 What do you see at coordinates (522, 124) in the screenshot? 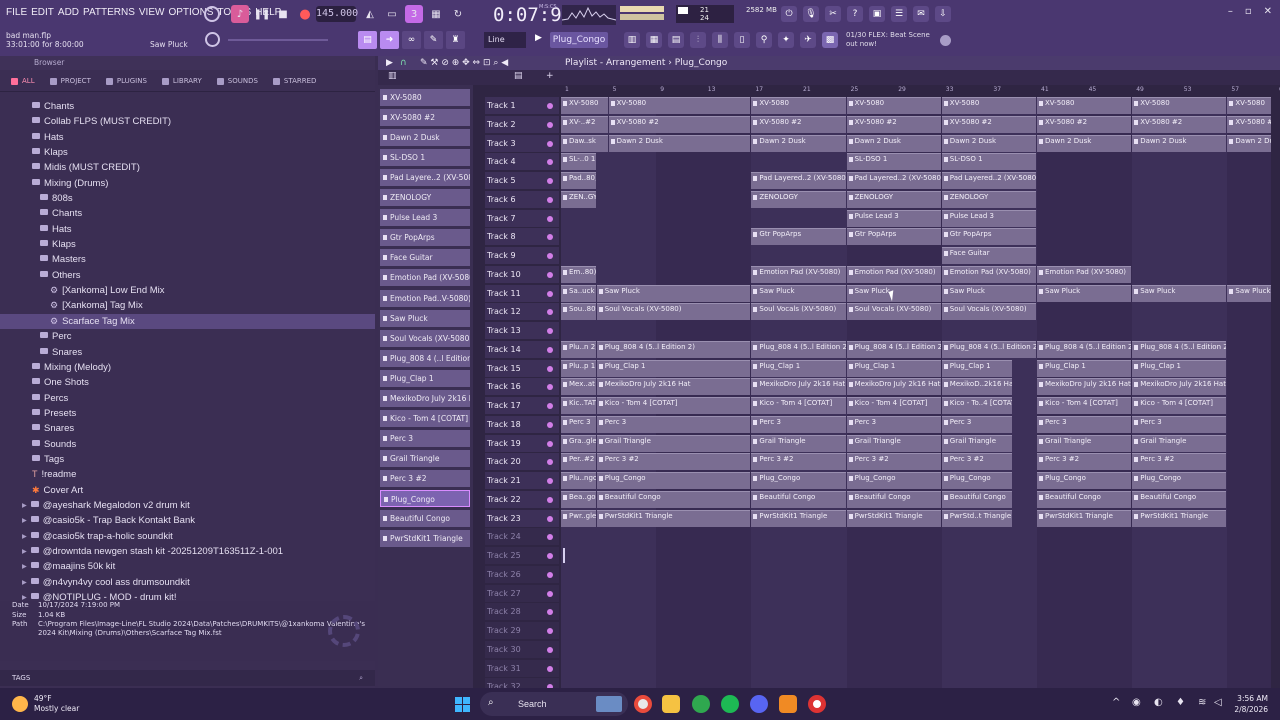
I see `track-header: Track 2` at bounding box center [522, 124].